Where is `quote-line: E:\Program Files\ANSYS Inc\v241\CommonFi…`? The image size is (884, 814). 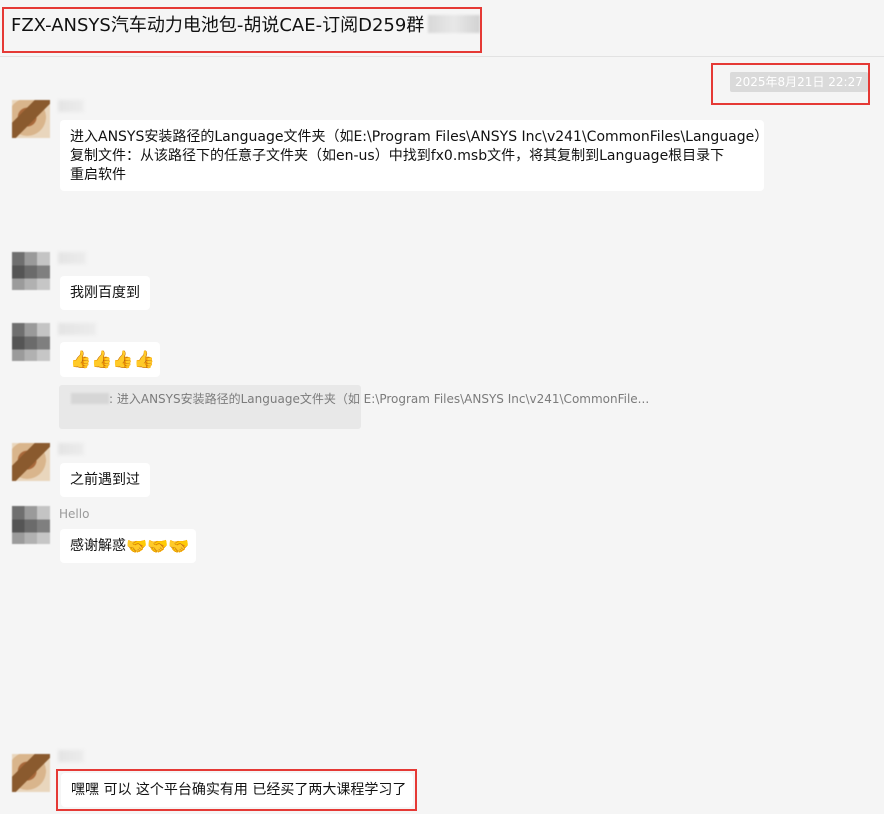 quote-line: E:\Program Files\ANSYS Inc\v241\CommonFi… is located at coordinates (506, 399).